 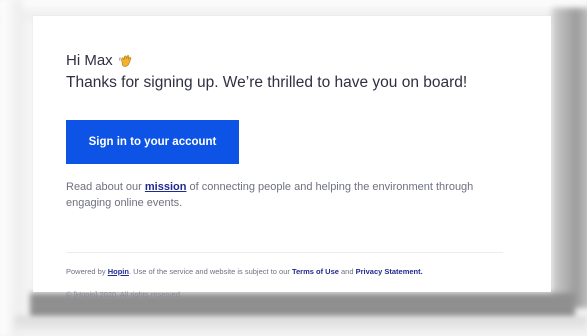 What do you see at coordinates (569, 158) in the screenshot?
I see `backdrop-right` at bounding box center [569, 158].